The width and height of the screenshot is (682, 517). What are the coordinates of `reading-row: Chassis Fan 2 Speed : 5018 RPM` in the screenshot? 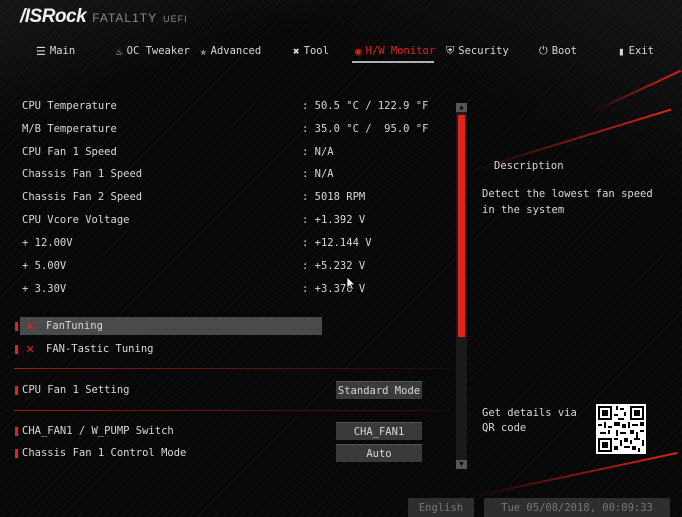 It's located at (230, 197).